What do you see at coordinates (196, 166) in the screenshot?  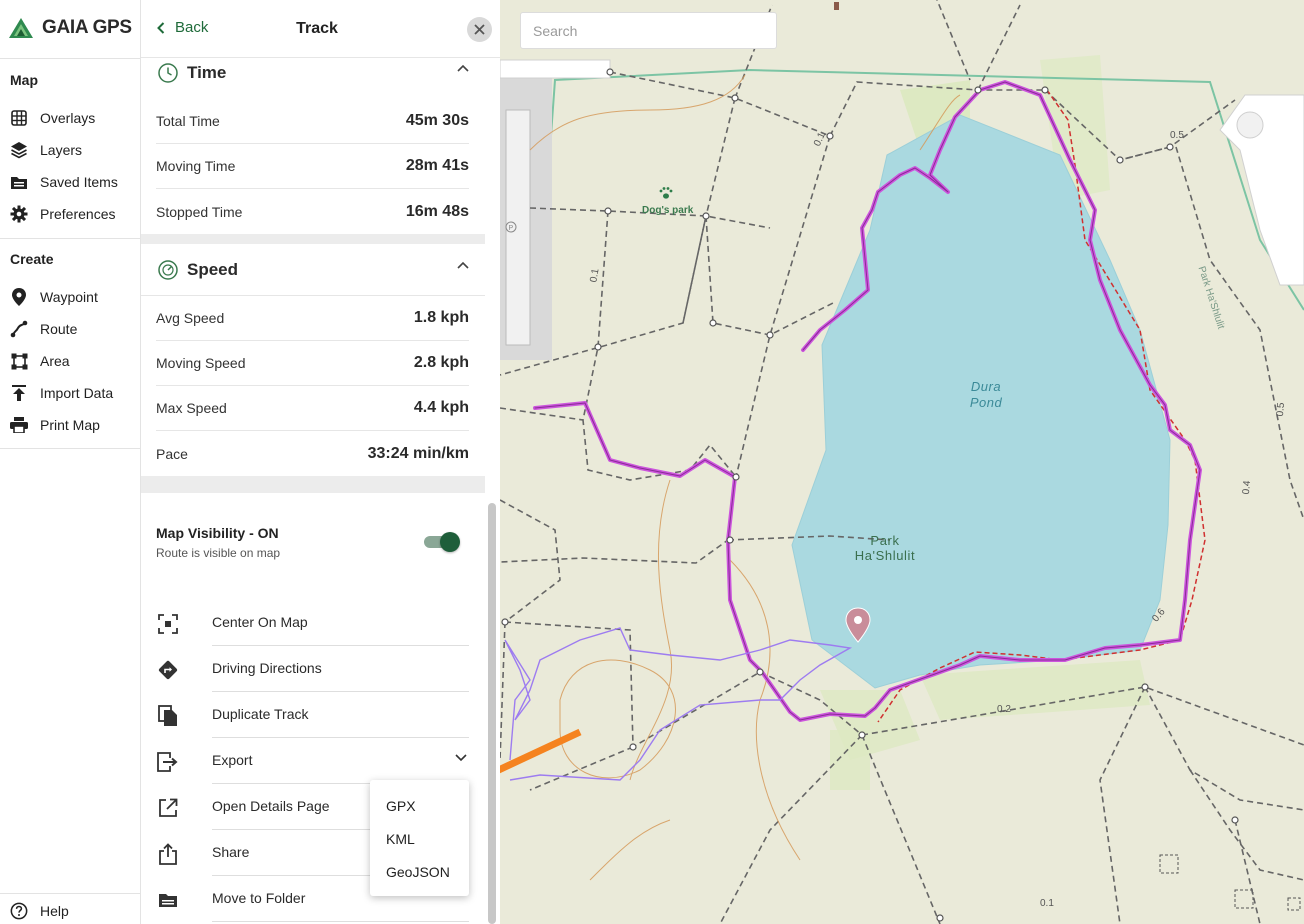 I see `stat-label: Moving Time` at bounding box center [196, 166].